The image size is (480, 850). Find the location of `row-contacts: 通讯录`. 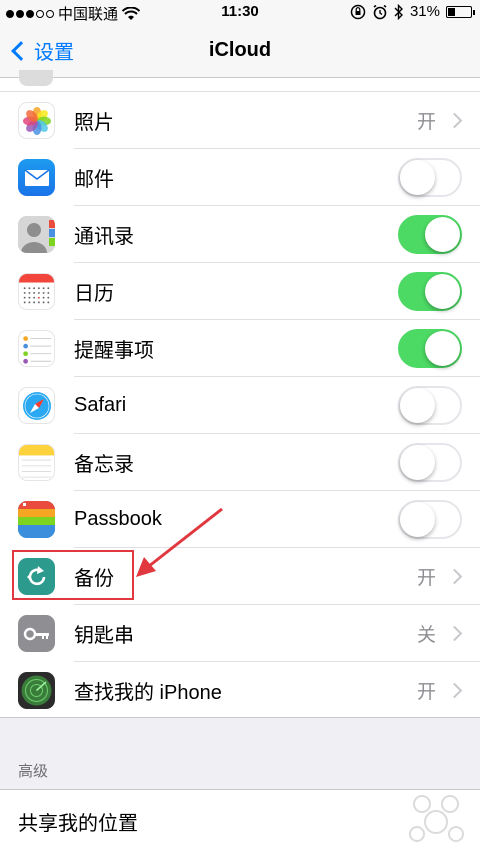

row-contacts: 通讯录 is located at coordinates (240, 234).